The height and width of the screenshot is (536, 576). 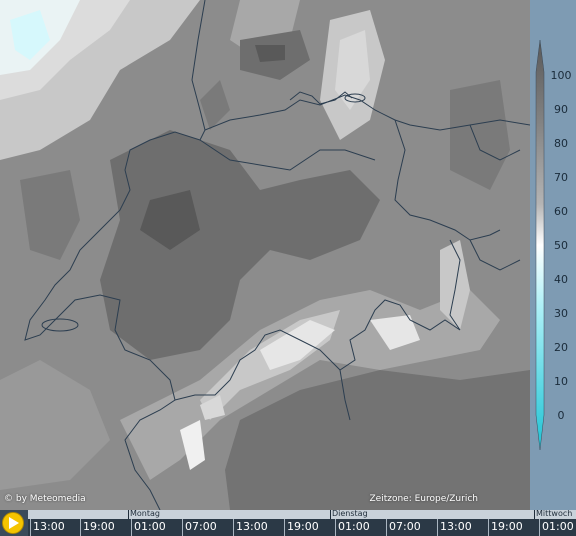 What do you see at coordinates (561, 177) in the screenshot?
I see `legend-label-70: 70` at bounding box center [561, 177].